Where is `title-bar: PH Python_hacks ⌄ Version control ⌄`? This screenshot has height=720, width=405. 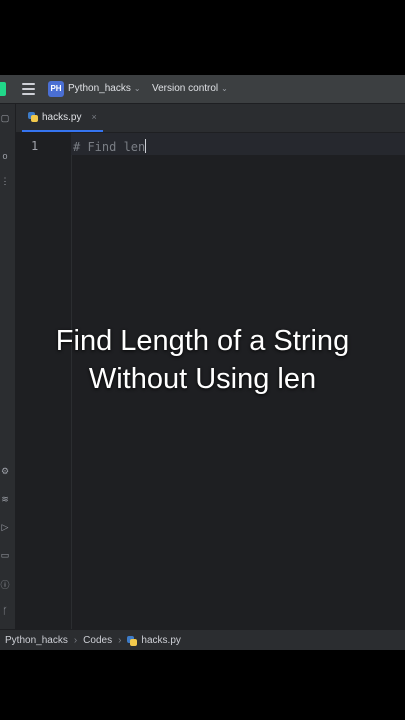 title-bar: PH Python_hacks ⌄ Version control ⌄ is located at coordinates (202, 89).